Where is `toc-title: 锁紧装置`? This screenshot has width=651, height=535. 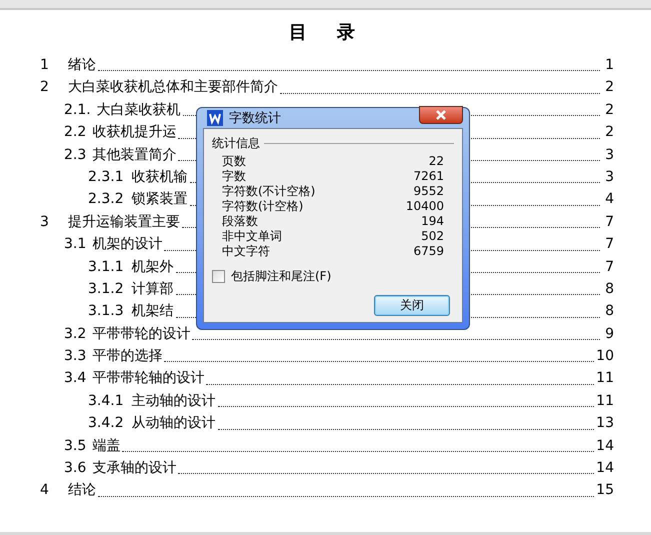
toc-title: 锁紧装置 is located at coordinates (160, 200).